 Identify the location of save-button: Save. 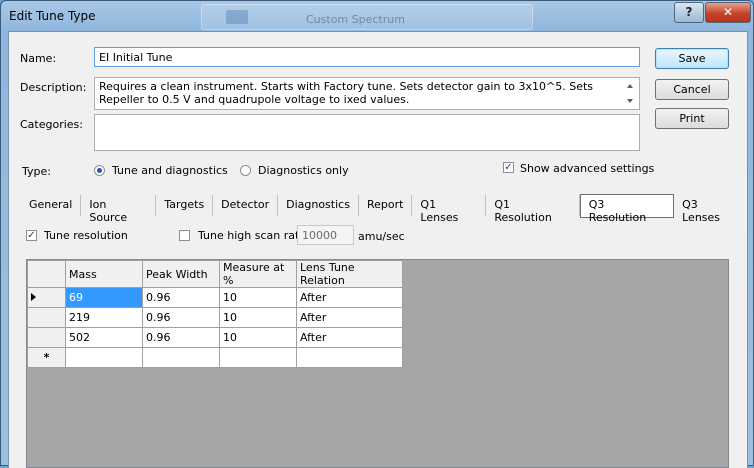
(692, 58).